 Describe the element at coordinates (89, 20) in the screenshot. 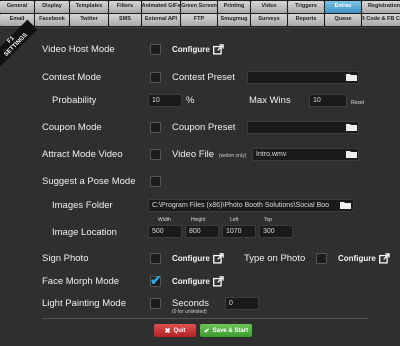

I see `tab-twitter: Twitter` at that location.